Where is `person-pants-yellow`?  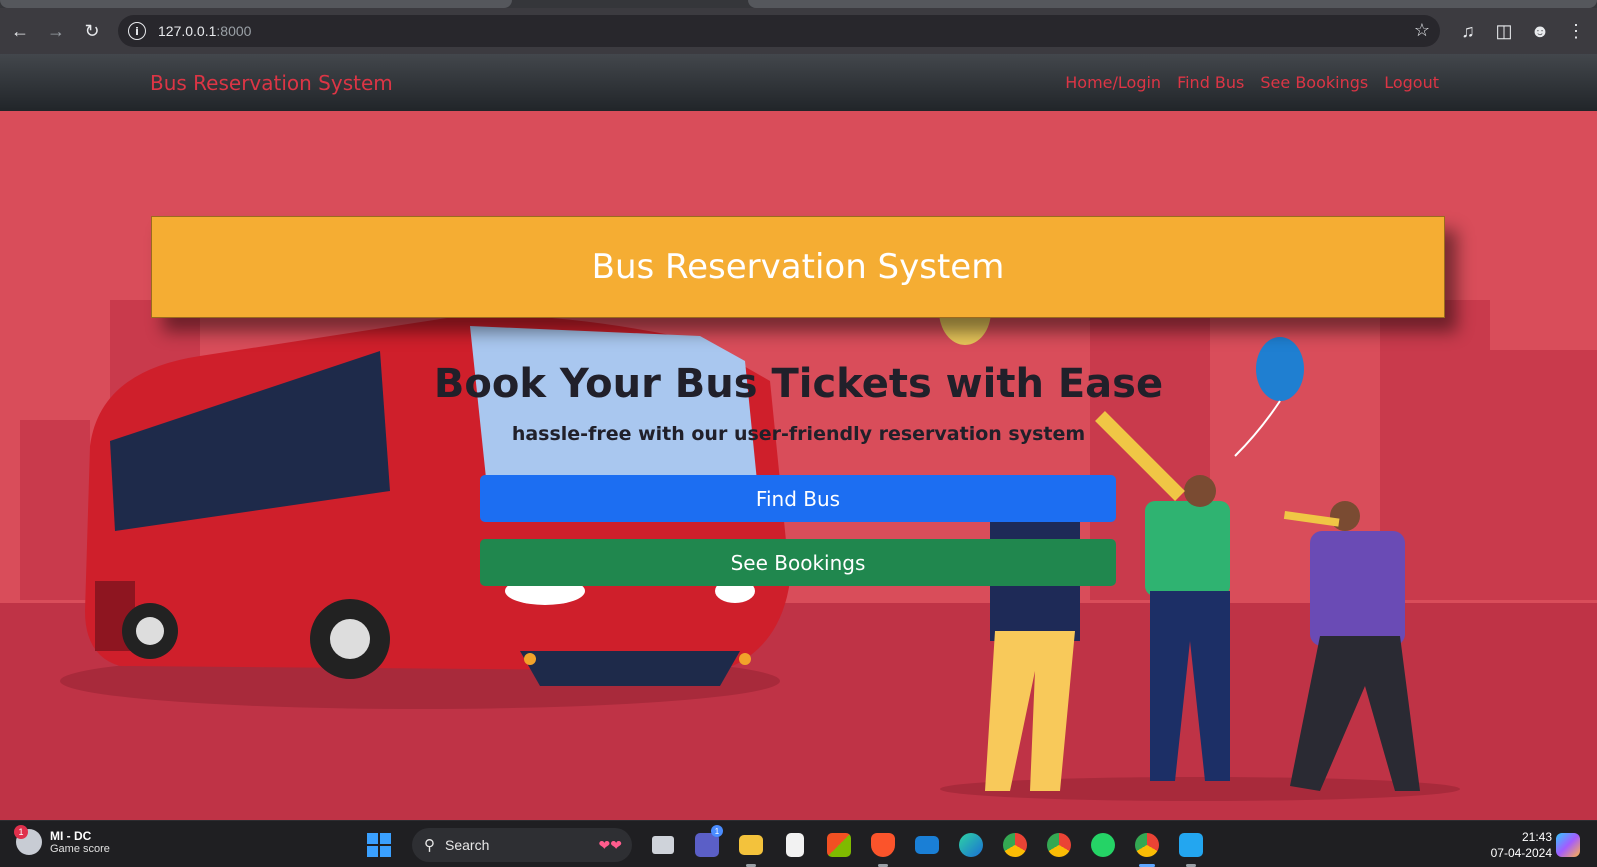 person-pants-yellow is located at coordinates (1030, 711).